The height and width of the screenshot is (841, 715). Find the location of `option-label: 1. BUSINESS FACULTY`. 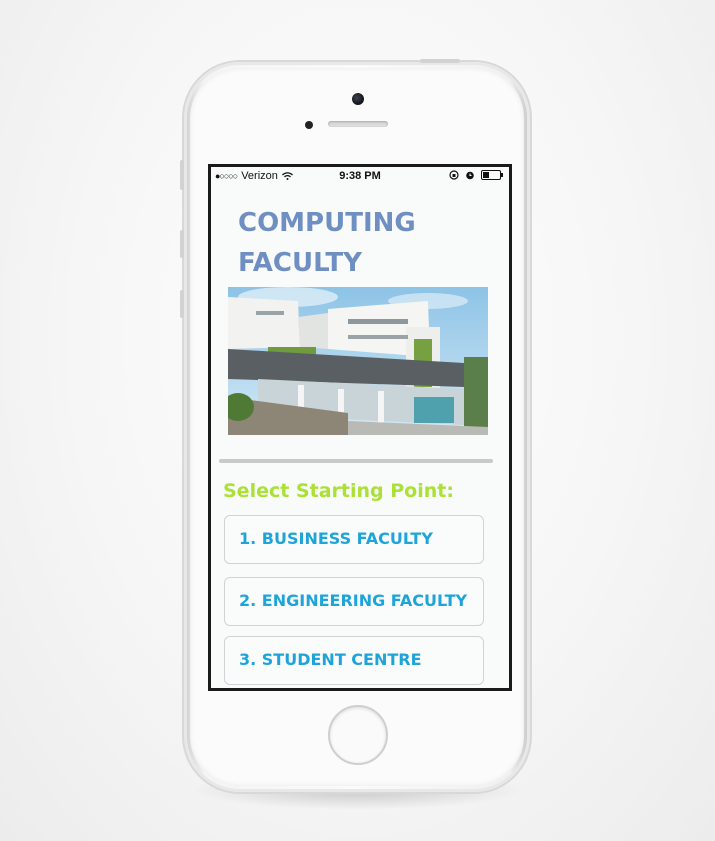

option-label: 1. BUSINESS FACULTY is located at coordinates (336, 538).